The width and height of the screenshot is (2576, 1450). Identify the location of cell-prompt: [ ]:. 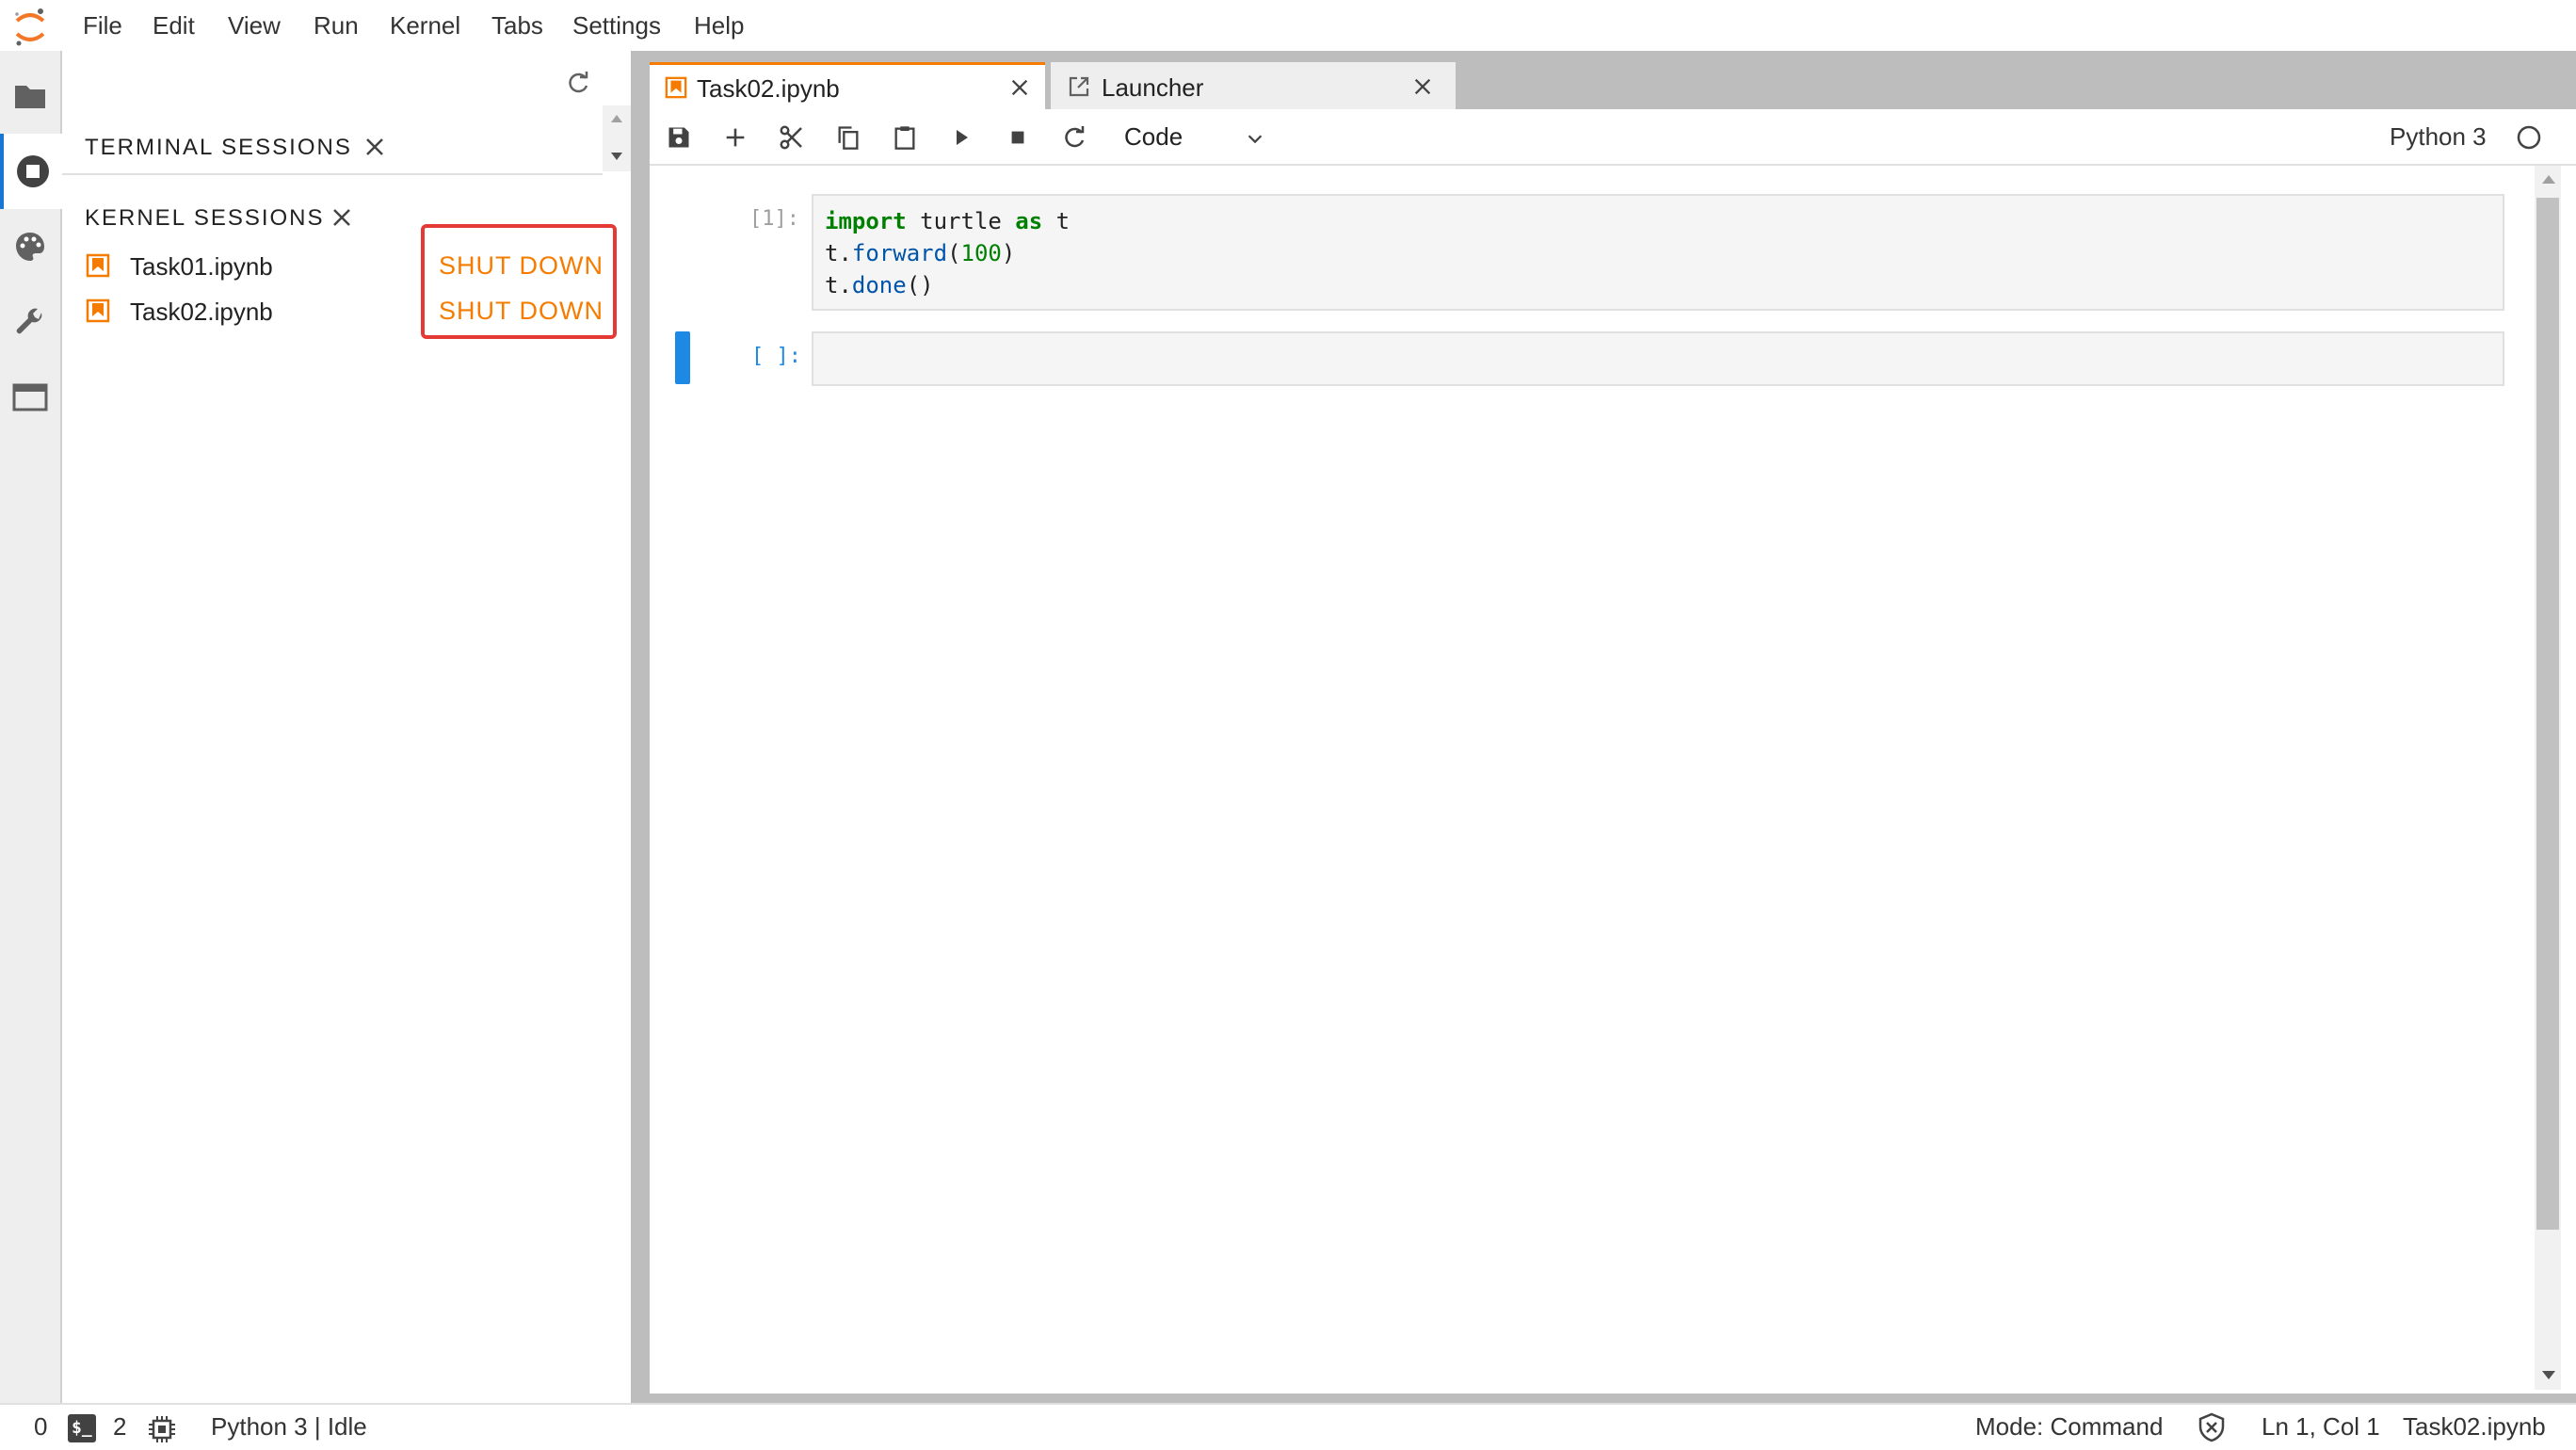
(776, 356).